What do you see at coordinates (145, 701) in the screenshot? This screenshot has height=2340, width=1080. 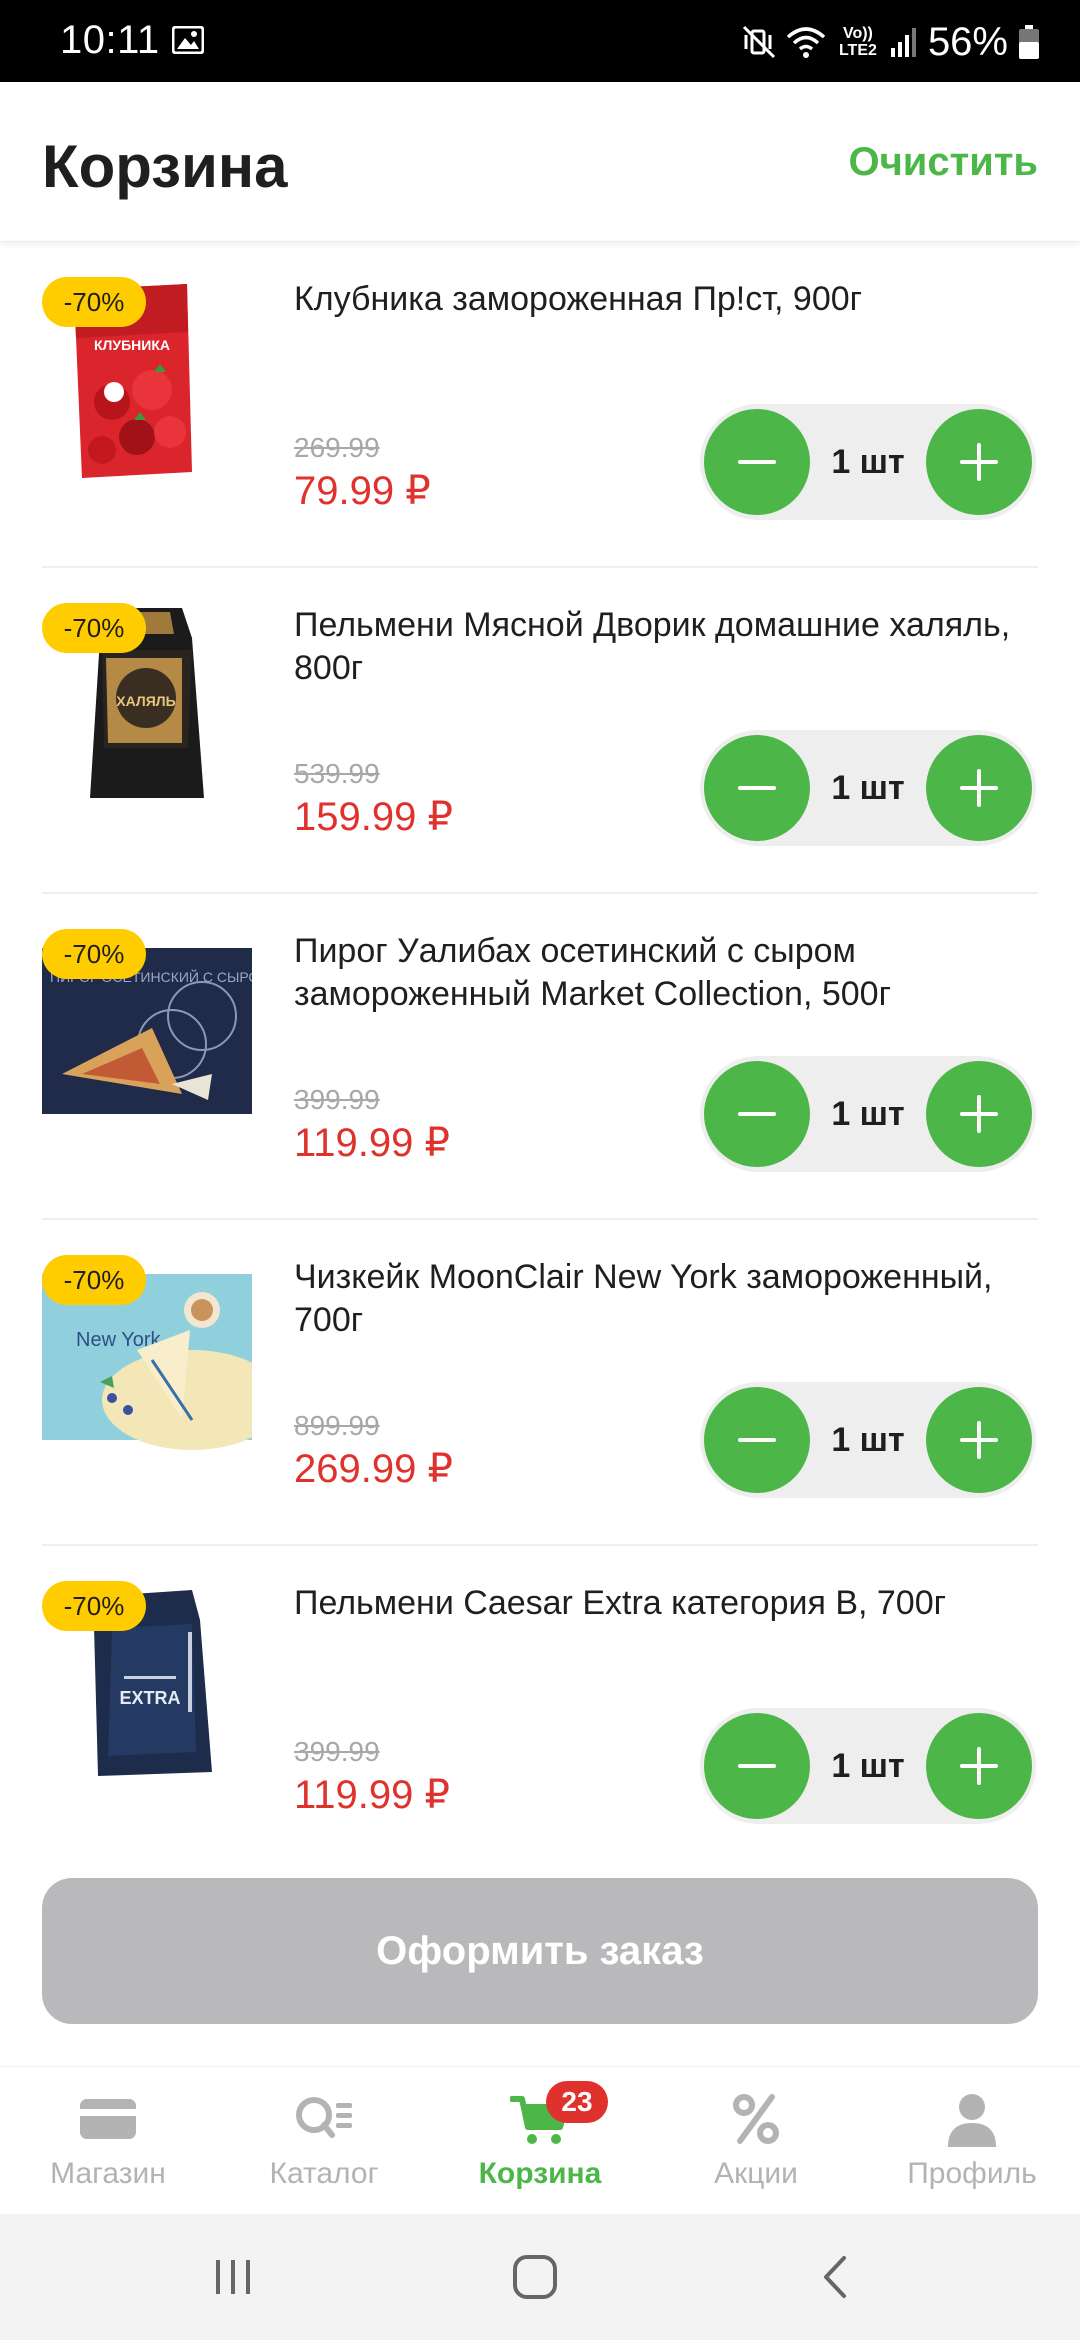 I see `svg-text: ХАЛЯЛЬ` at bounding box center [145, 701].